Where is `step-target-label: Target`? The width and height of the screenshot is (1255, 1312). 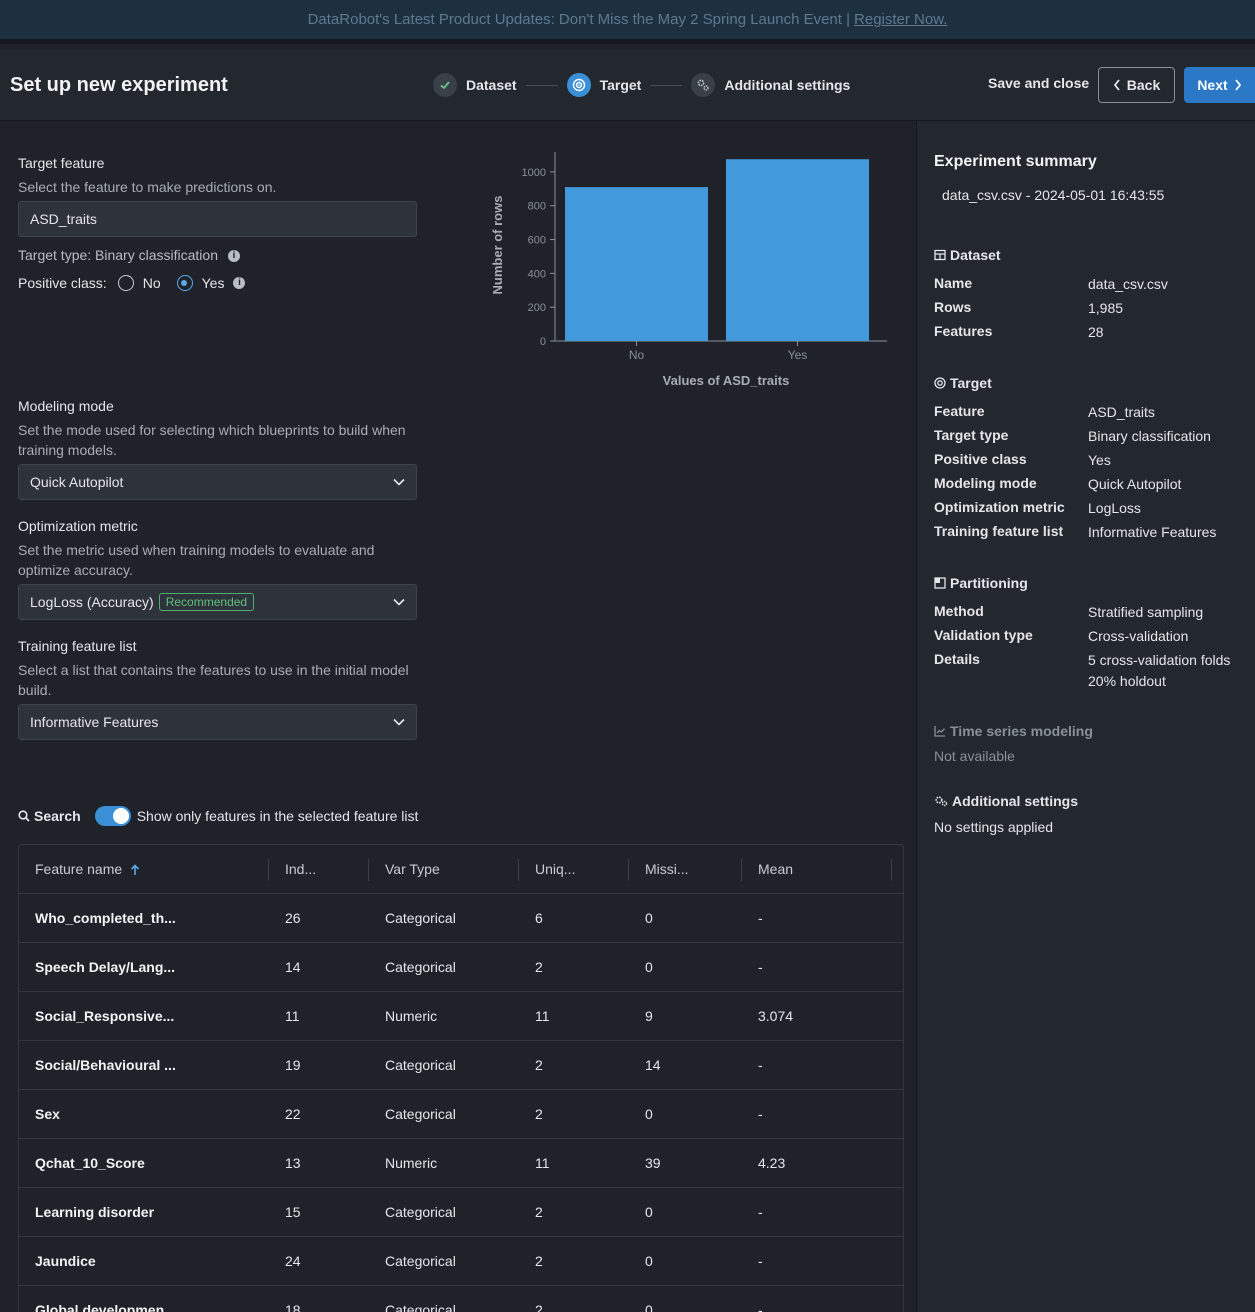
step-target-label: Target is located at coordinates (620, 85).